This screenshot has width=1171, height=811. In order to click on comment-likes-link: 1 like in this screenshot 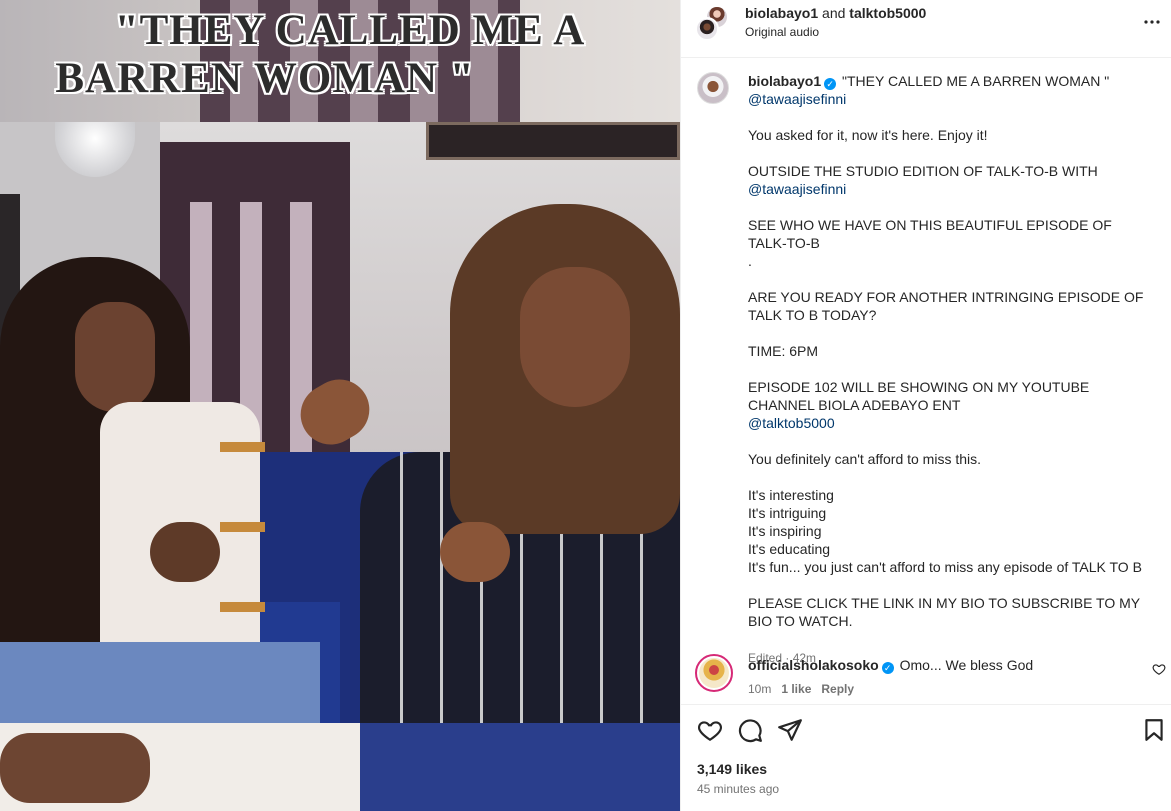, I will do `click(796, 689)`.